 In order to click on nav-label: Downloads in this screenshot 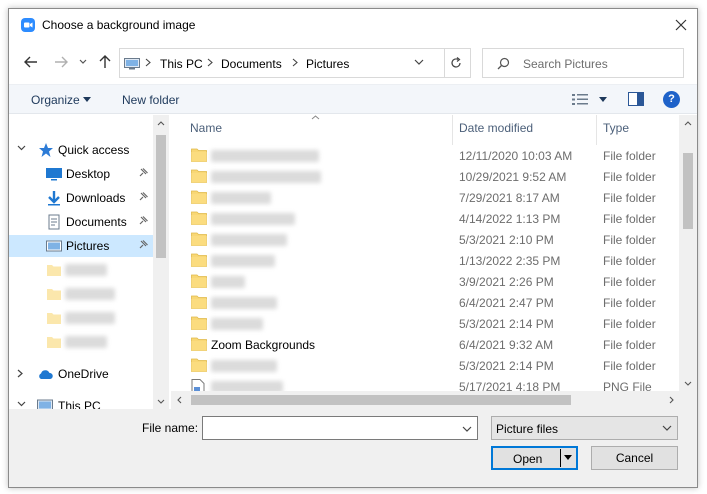, I will do `click(96, 198)`.